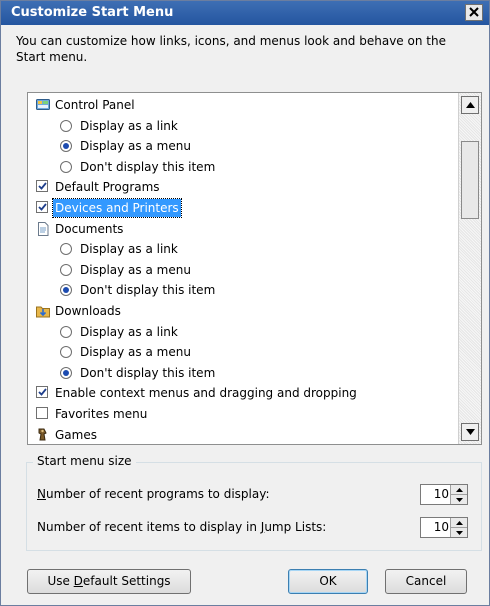 The width and height of the screenshot is (490, 606). What do you see at coordinates (117, 208) in the screenshot?
I see `item-label: Devices and Printers` at bounding box center [117, 208].